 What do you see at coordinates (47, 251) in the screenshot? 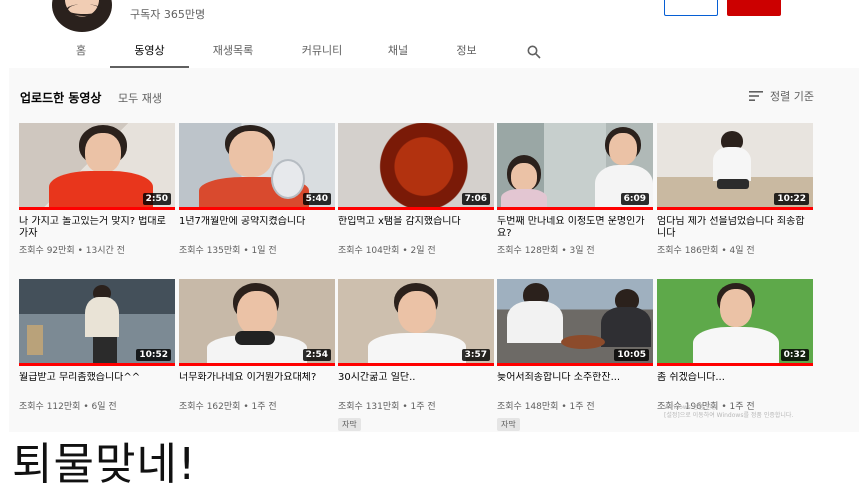
I see `view-count: 조회수 92만회` at bounding box center [47, 251].